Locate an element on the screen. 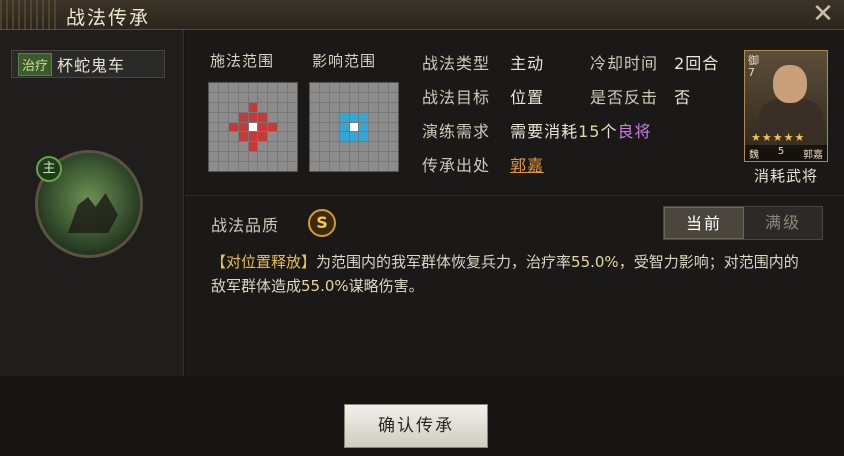 The width and height of the screenshot is (844, 456). skill-type-value: 主动 is located at coordinates (527, 63).